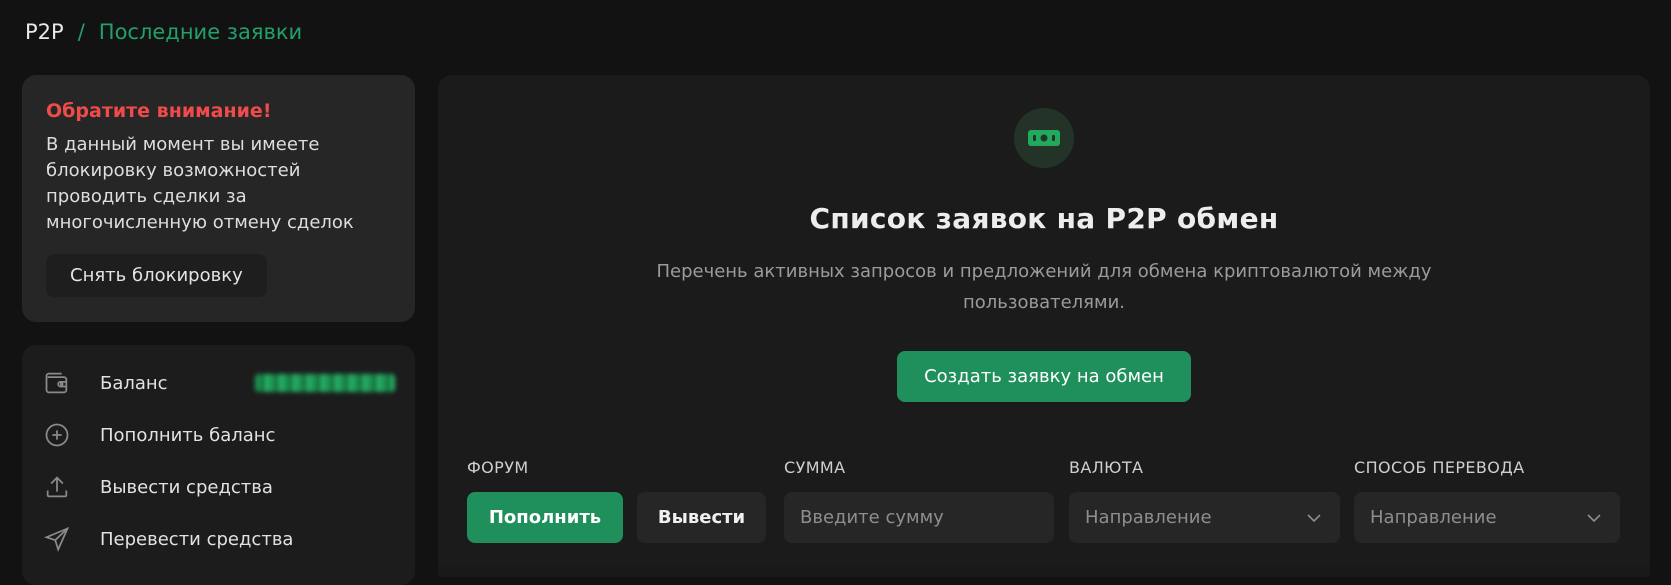 The height and width of the screenshot is (585, 1671). Describe the element at coordinates (1044, 572) in the screenshot. I see `list-divider` at that location.